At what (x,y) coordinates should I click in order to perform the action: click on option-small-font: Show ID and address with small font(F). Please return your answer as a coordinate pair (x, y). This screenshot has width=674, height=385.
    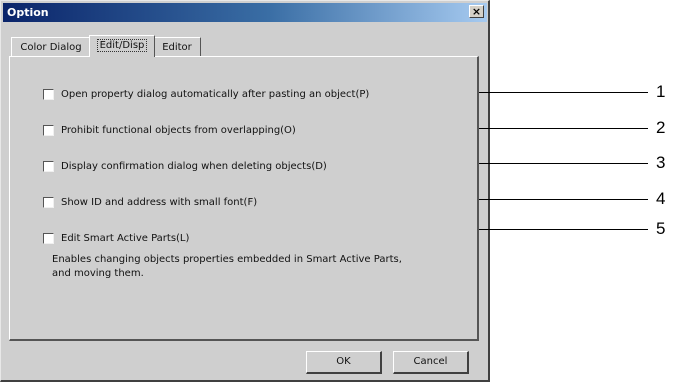
    Looking at the image, I should click on (150, 202).